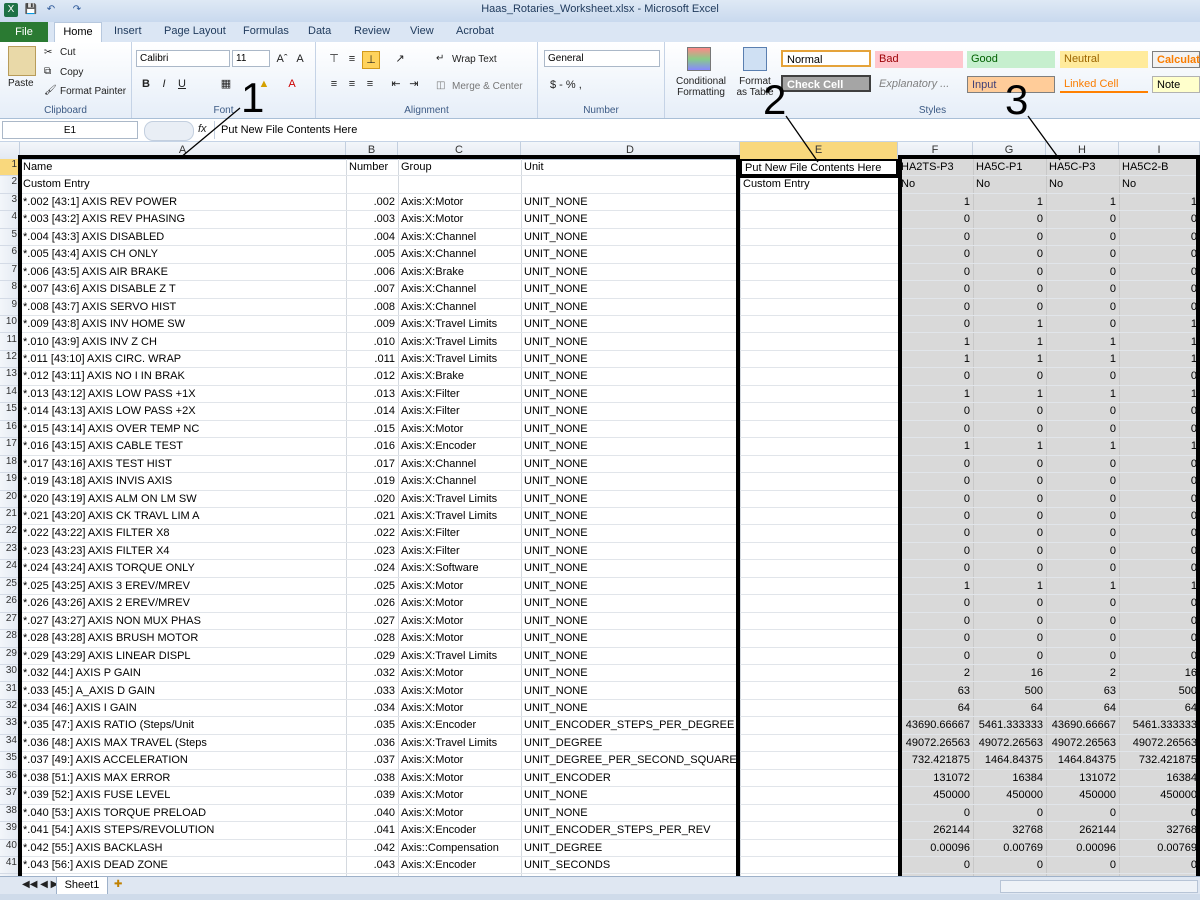 The image size is (1200, 900). I want to click on param-number: .038, so click(372, 778).